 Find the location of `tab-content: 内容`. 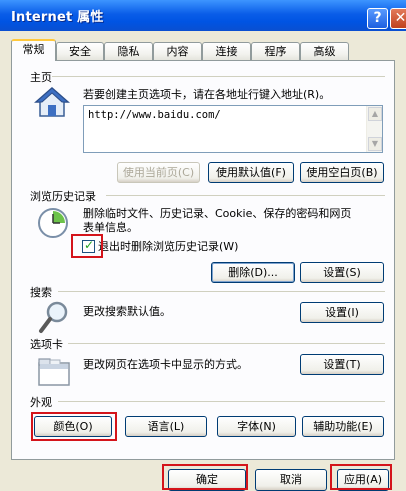

tab-content: 内容 is located at coordinates (177, 51).